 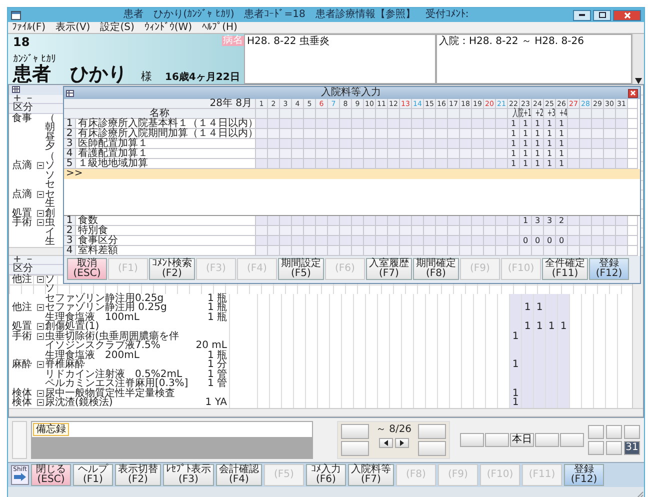 What do you see at coordinates (351, 93) in the screenshot?
I see `dialog-title: 入院料等入力` at bounding box center [351, 93].